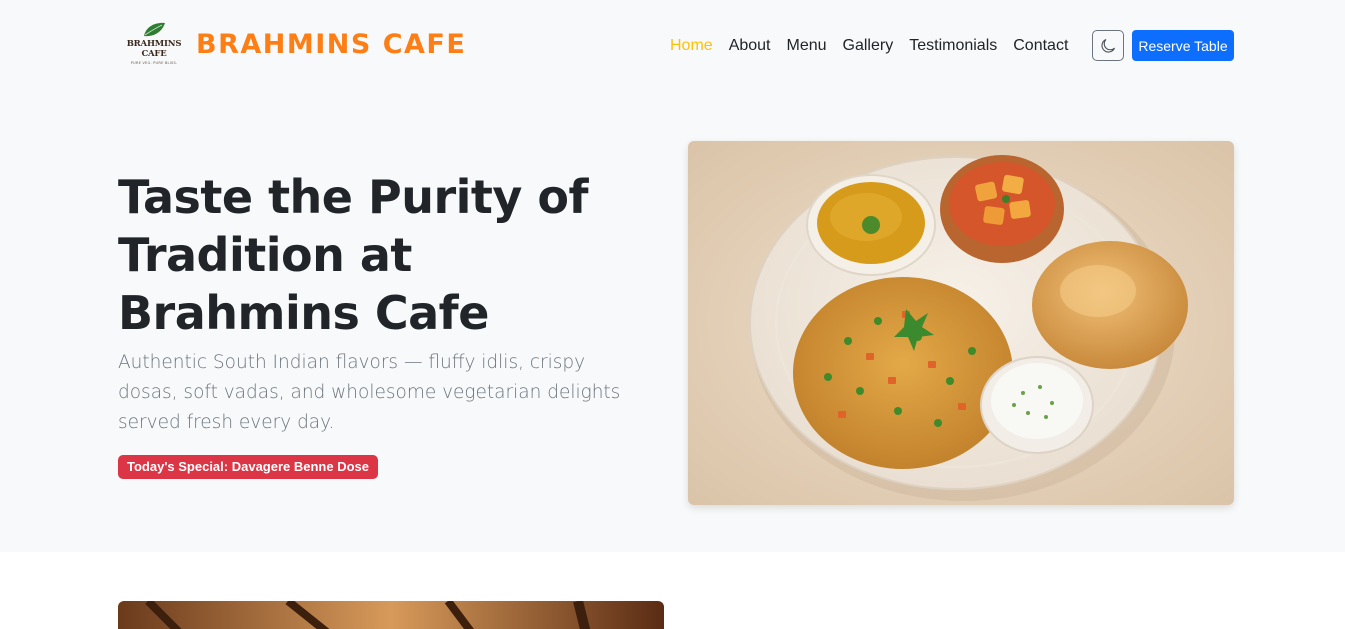 This screenshot has width=1345, height=629. I want to click on special-badge: Today's Special: Davagere Benne Dose, so click(248, 467).